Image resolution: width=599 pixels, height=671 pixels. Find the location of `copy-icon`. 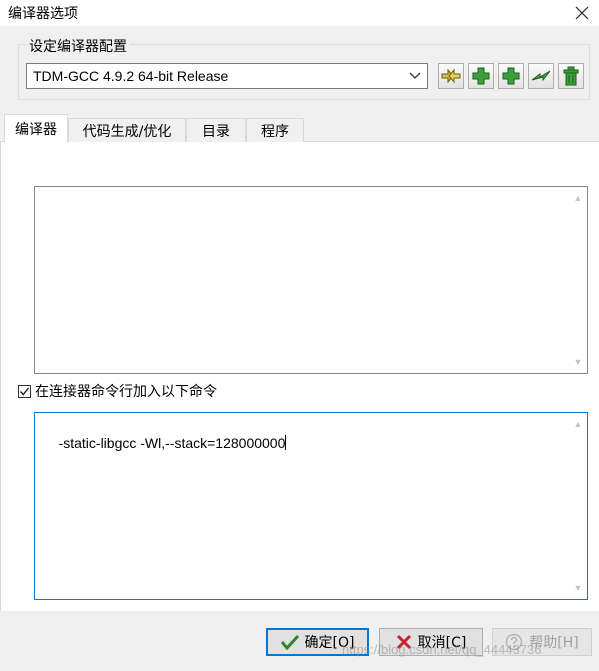

copy-icon is located at coordinates (541, 76).